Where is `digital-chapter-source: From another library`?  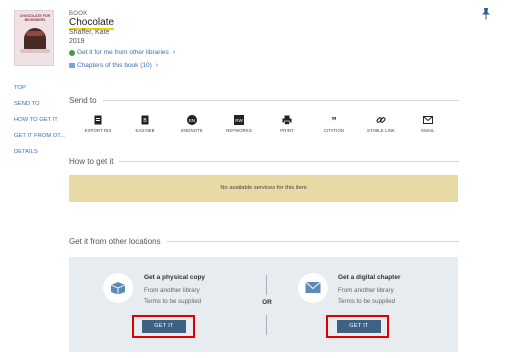 digital-chapter-source: From another library is located at coordinates (366, 290).